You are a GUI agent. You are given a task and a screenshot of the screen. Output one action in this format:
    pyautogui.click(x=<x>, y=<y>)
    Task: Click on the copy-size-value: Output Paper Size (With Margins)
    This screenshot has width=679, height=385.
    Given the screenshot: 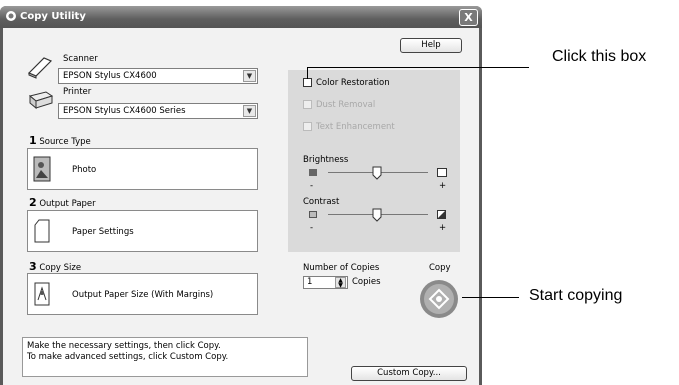 What is the action you would take?
    pyautogui.click(x=143, y=295)
    